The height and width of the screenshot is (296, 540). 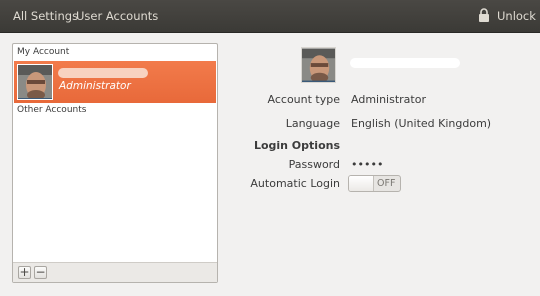 I want to click on lock-icon, so click(x=484, y=15).